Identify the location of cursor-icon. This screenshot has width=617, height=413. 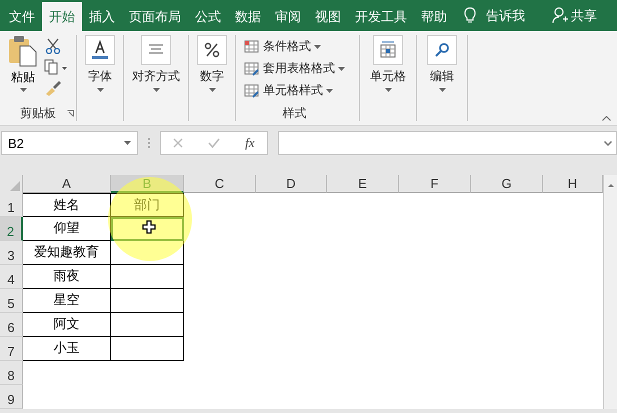
(149, 227).